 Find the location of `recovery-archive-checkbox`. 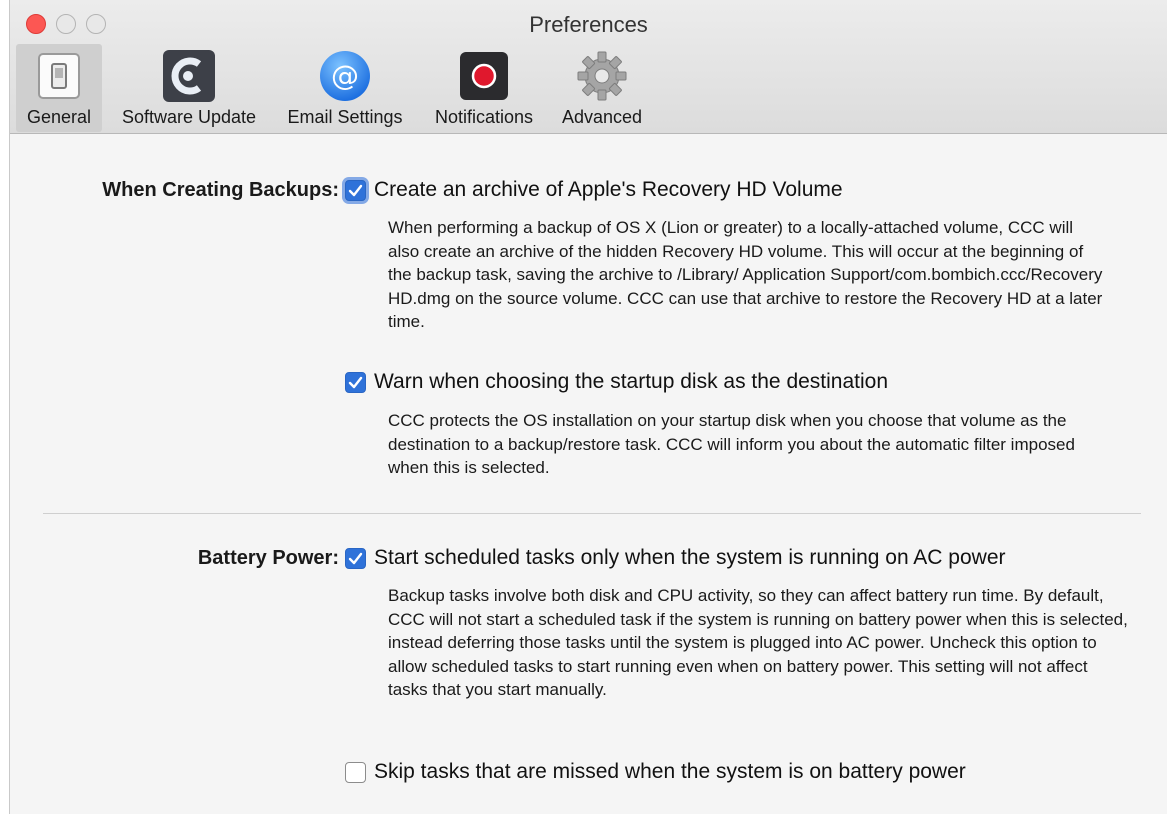

recovery-archive-checkbox is located at coordinates (355, 190).